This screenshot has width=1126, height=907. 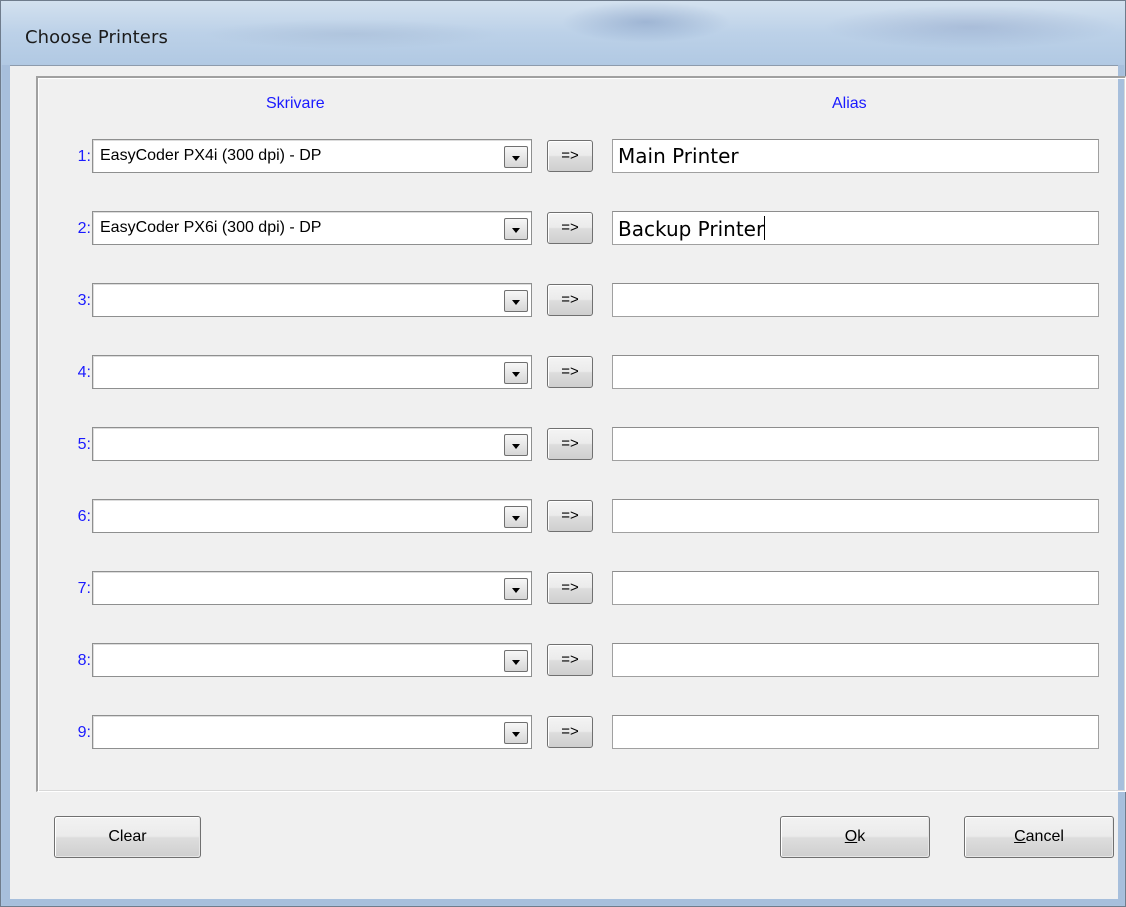 I want to click on alias-input-value: Main Printer, so click(x=678, y=156).